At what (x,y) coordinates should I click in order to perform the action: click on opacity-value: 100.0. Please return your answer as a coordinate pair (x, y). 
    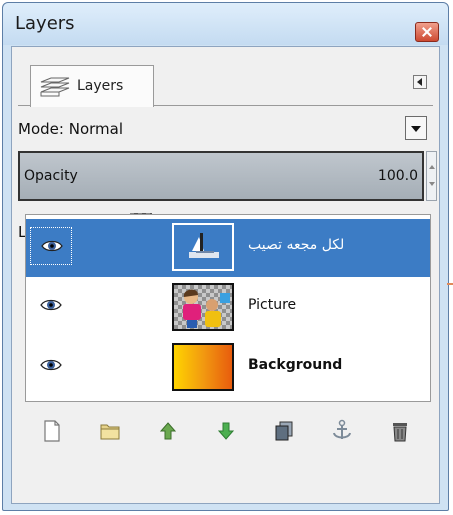
    Looking at the image, I should click on (397, 176).